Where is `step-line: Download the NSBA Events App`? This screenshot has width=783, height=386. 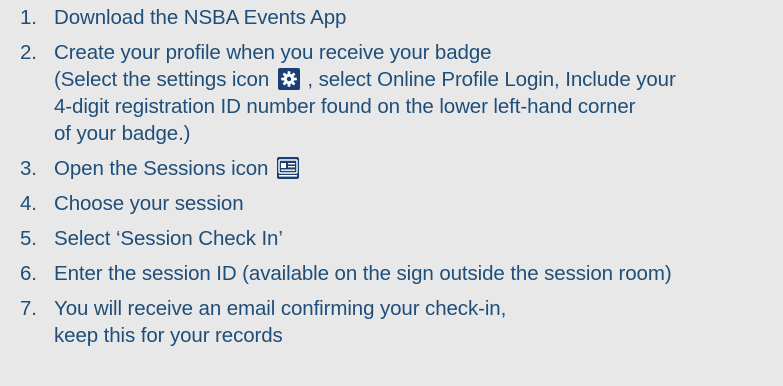
step-line: Download the NSBA Events App is located at coordinates (200, 17).